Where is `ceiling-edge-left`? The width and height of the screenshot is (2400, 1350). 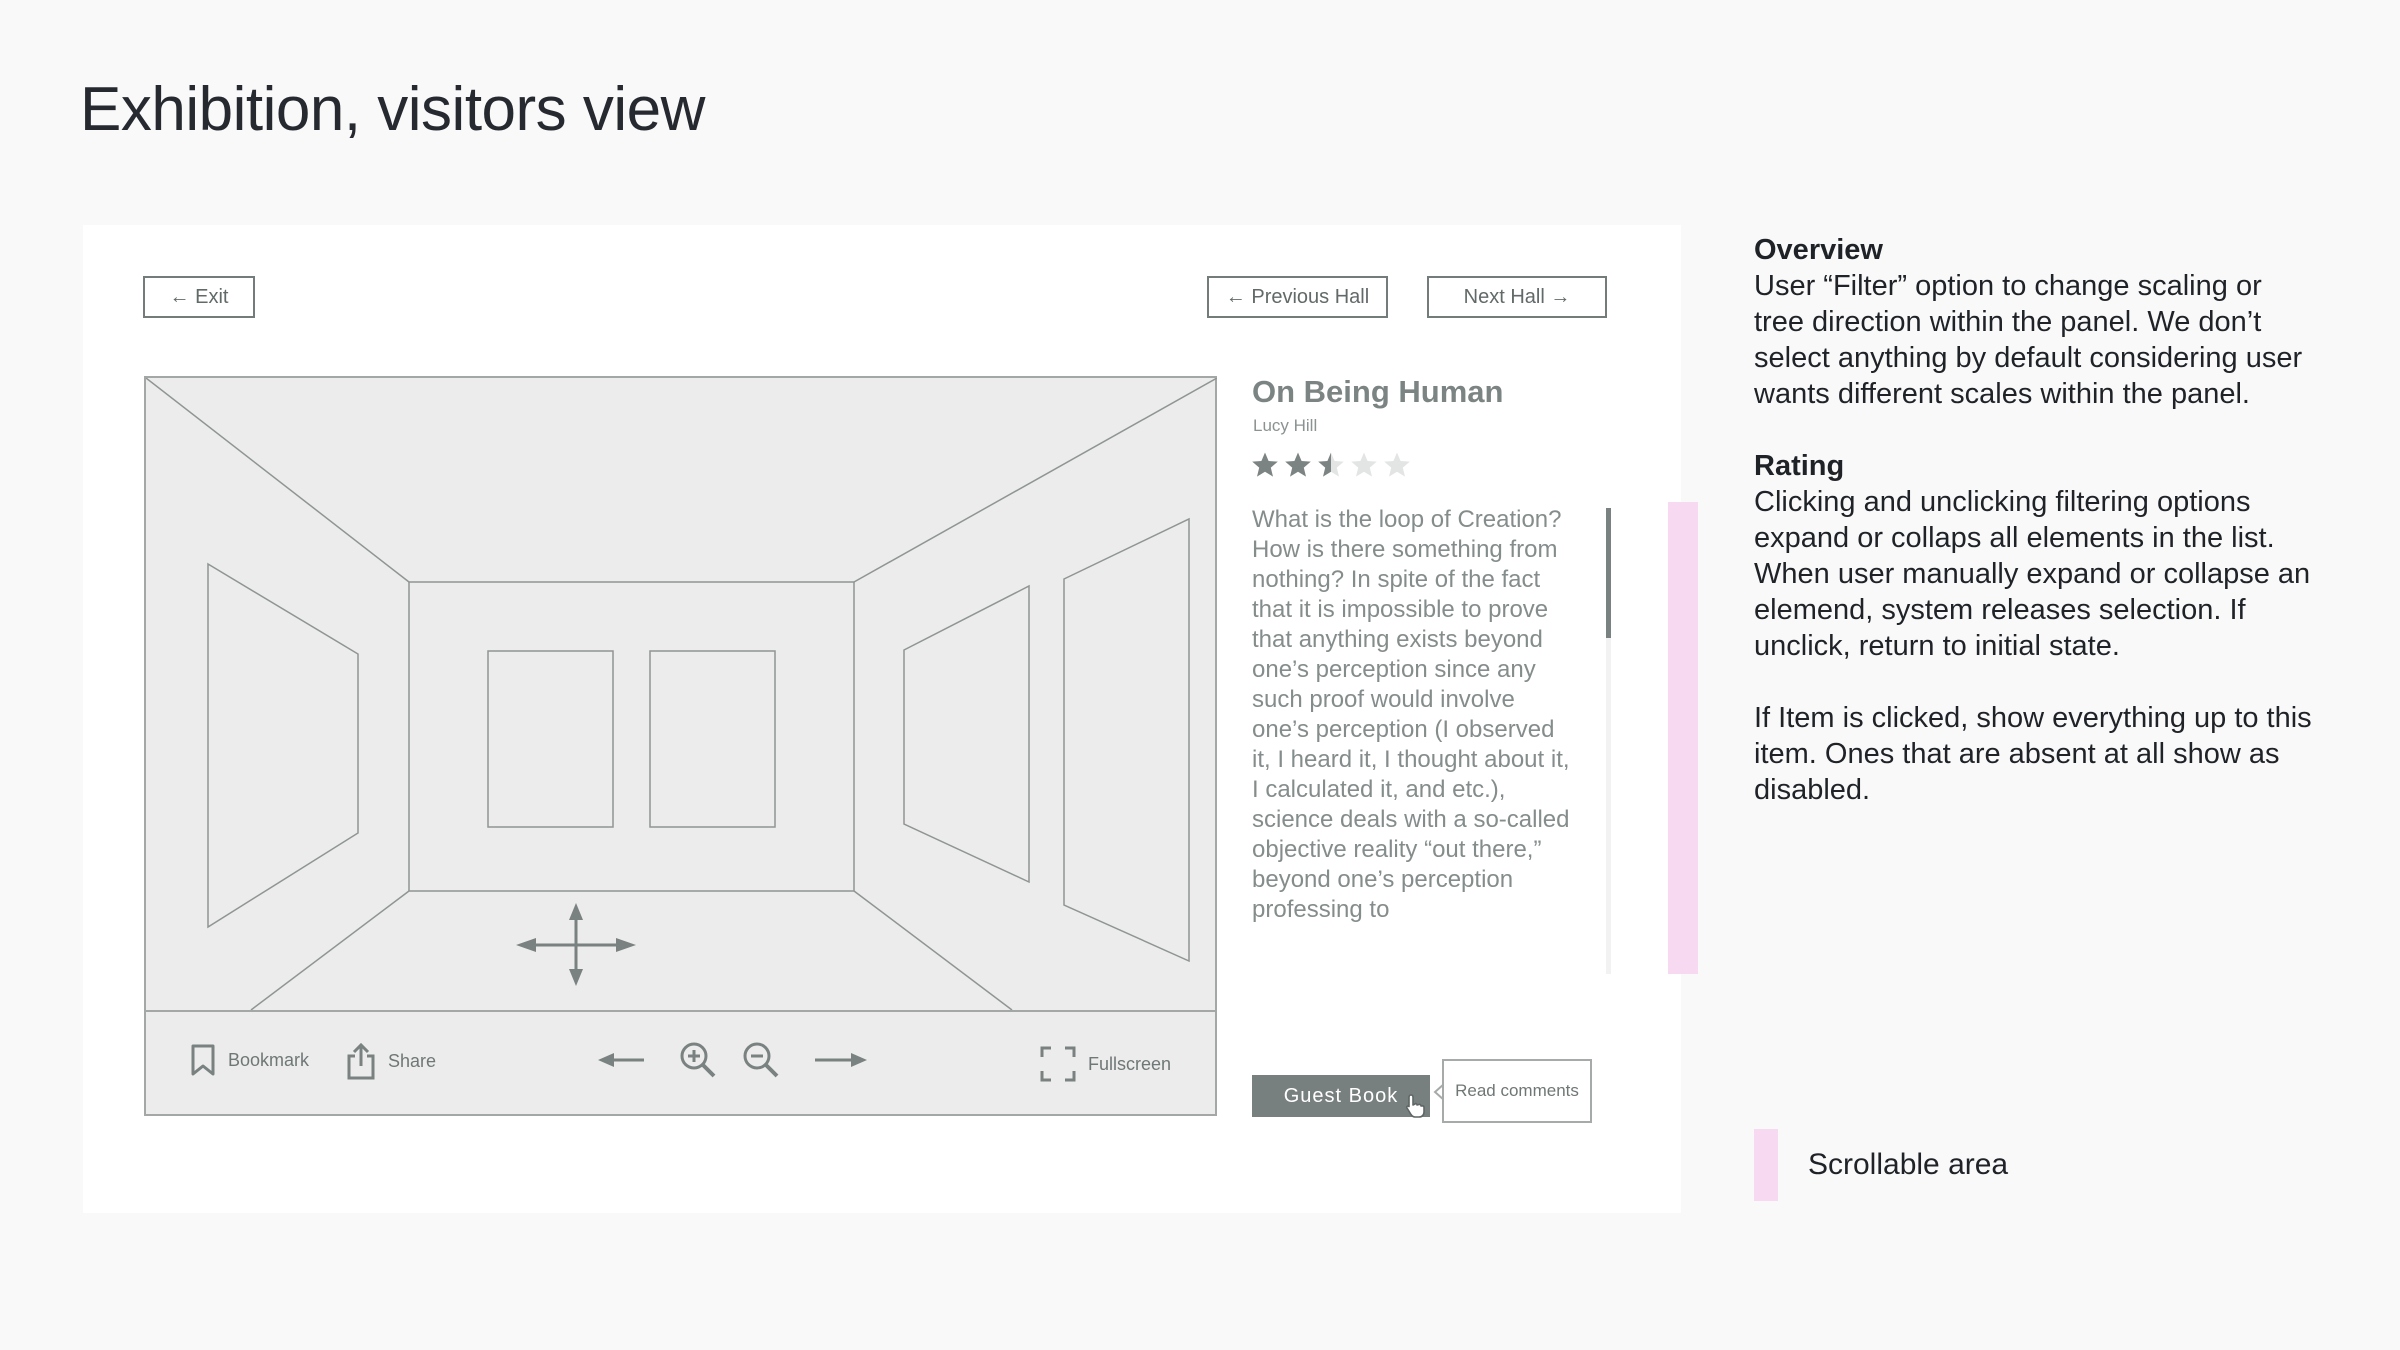
ceiling-edge-left is located at coordinates (278, 480).